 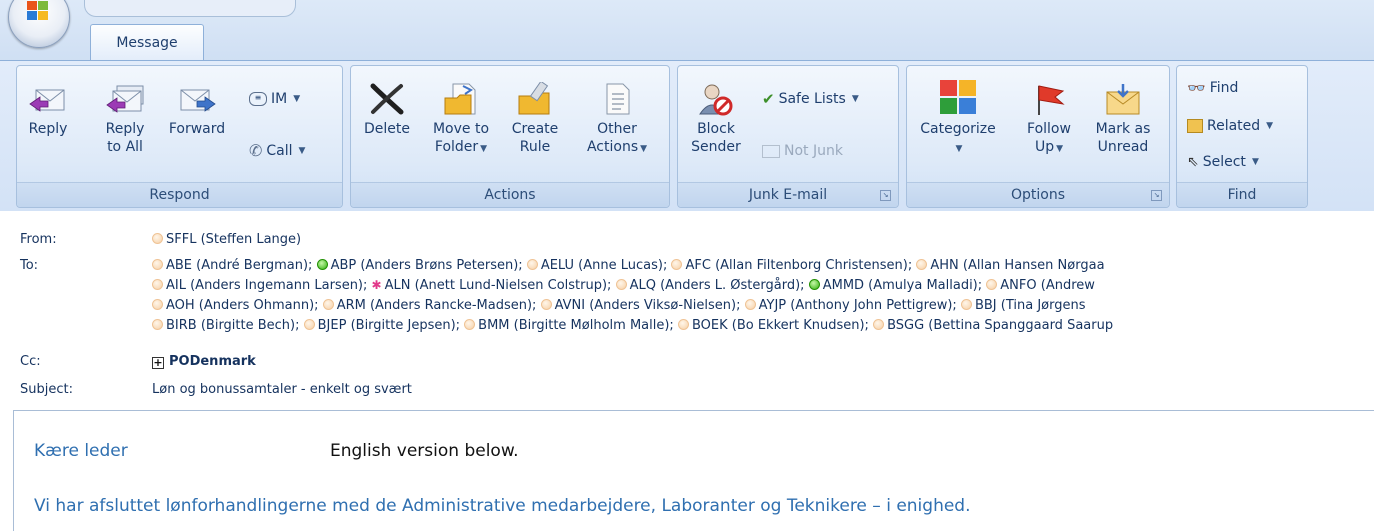 I want to click on recipient: AELU (Anne Lucas);, so click(x=596, y=265).